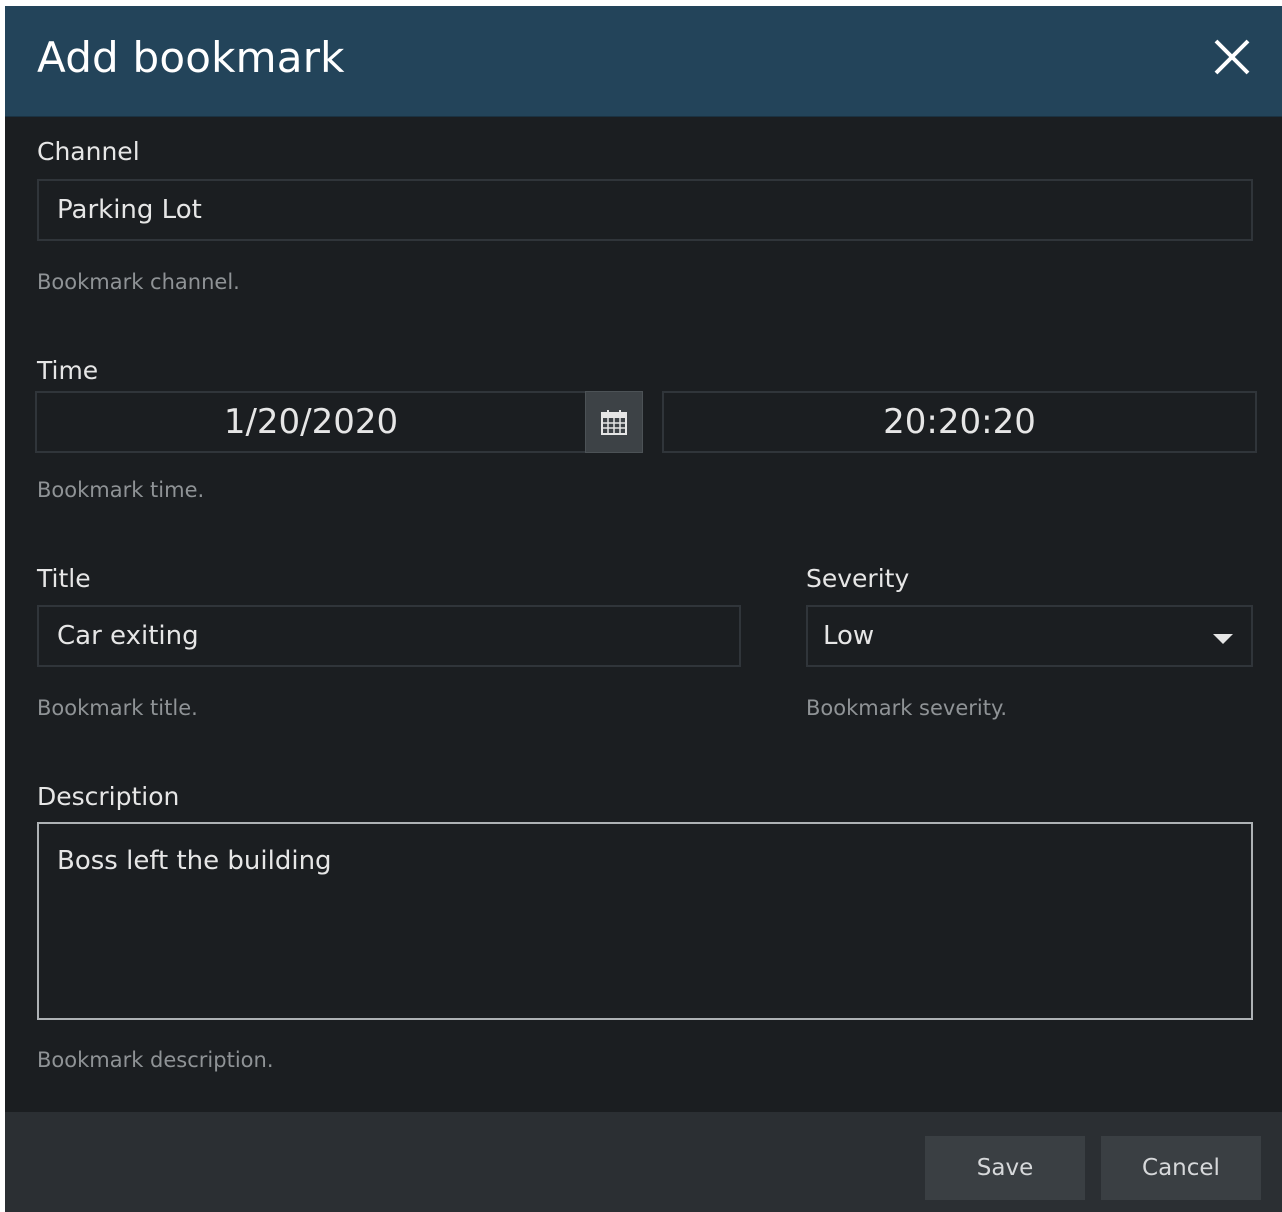 The height and width of the screenshot is (1212, 1282). I want to click on title-hint: Bookmark title., so click(117, 708).